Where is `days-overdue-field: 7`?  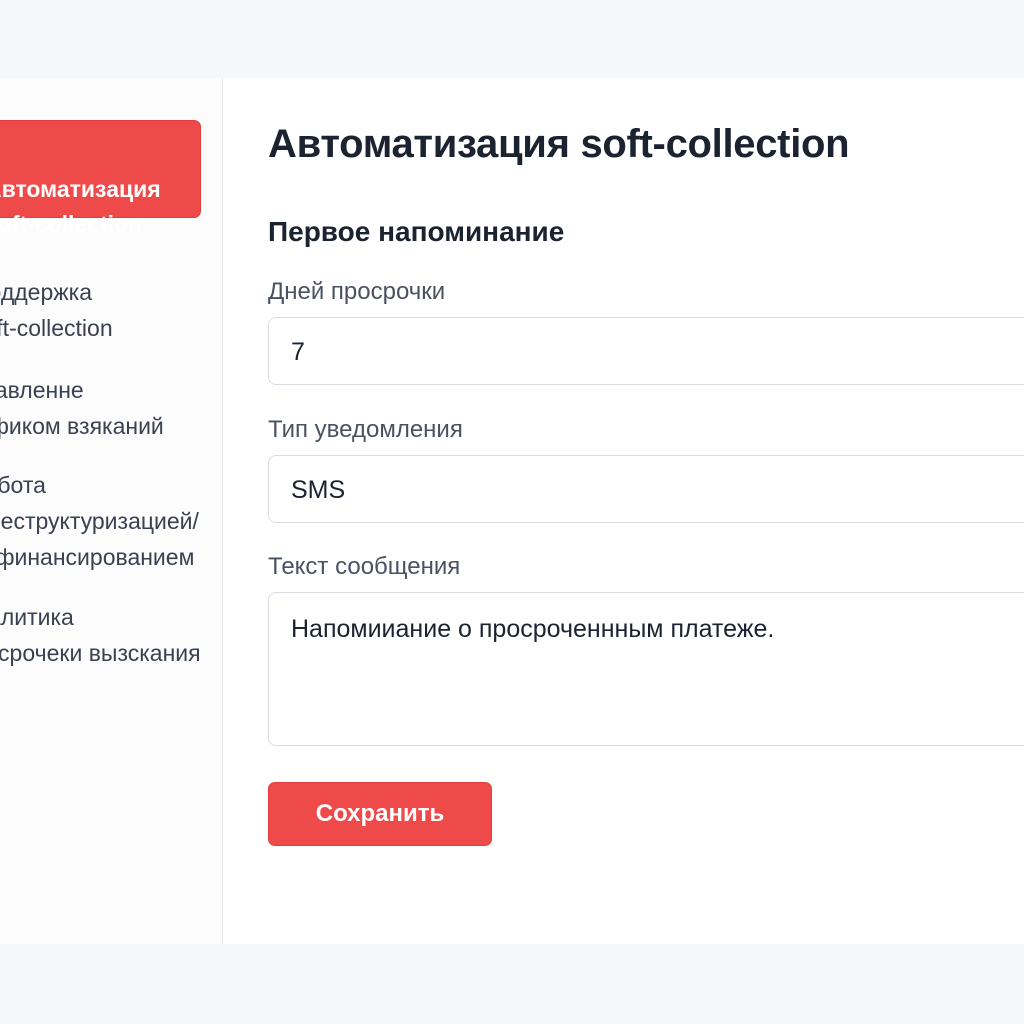 days-overdue-field: 7 is located at coordinates (646, 351).